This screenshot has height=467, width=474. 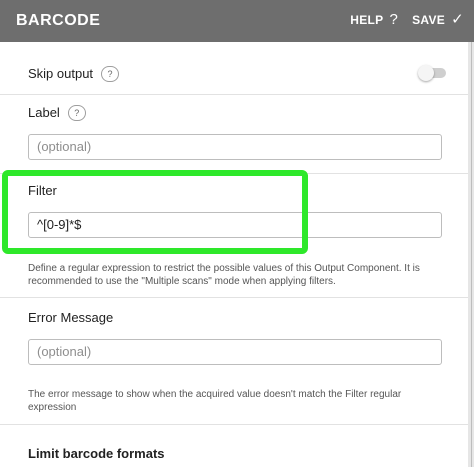 I want to click on question-mark-icon: ?, so click(x=394, y=19).